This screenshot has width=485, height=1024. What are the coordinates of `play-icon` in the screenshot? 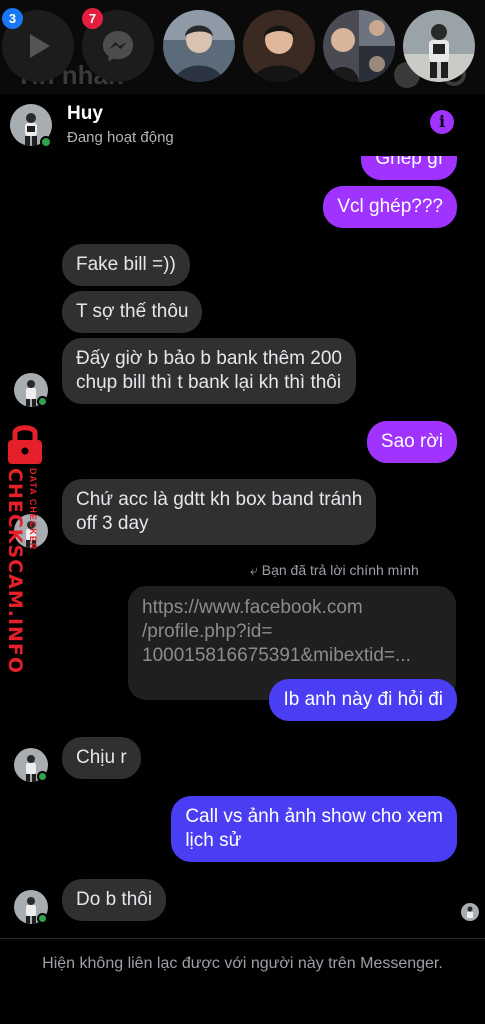 It's located at (40, 46).